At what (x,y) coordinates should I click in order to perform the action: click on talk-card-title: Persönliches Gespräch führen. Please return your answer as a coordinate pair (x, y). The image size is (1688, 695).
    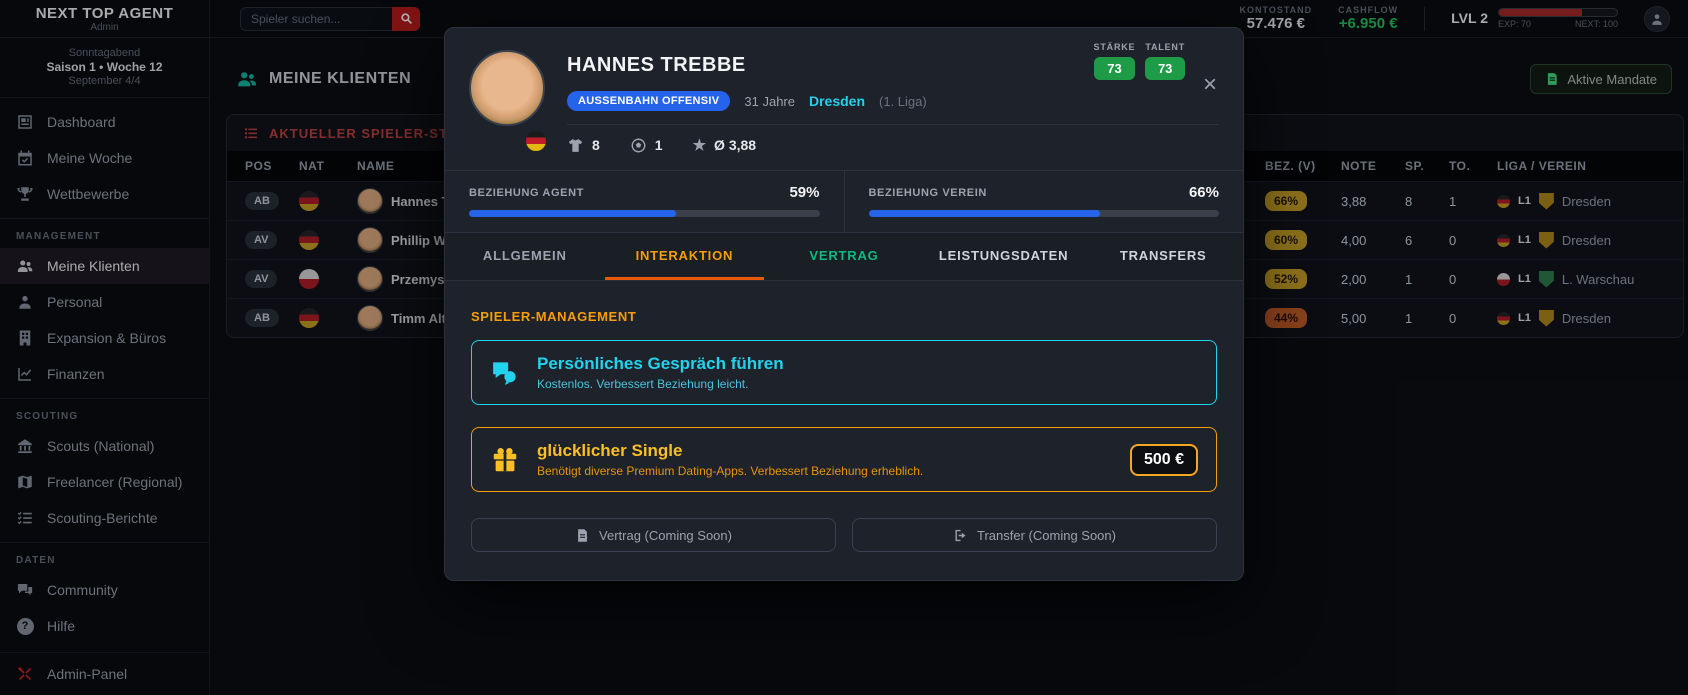
    Looking at the image, I should click on (660, 363).